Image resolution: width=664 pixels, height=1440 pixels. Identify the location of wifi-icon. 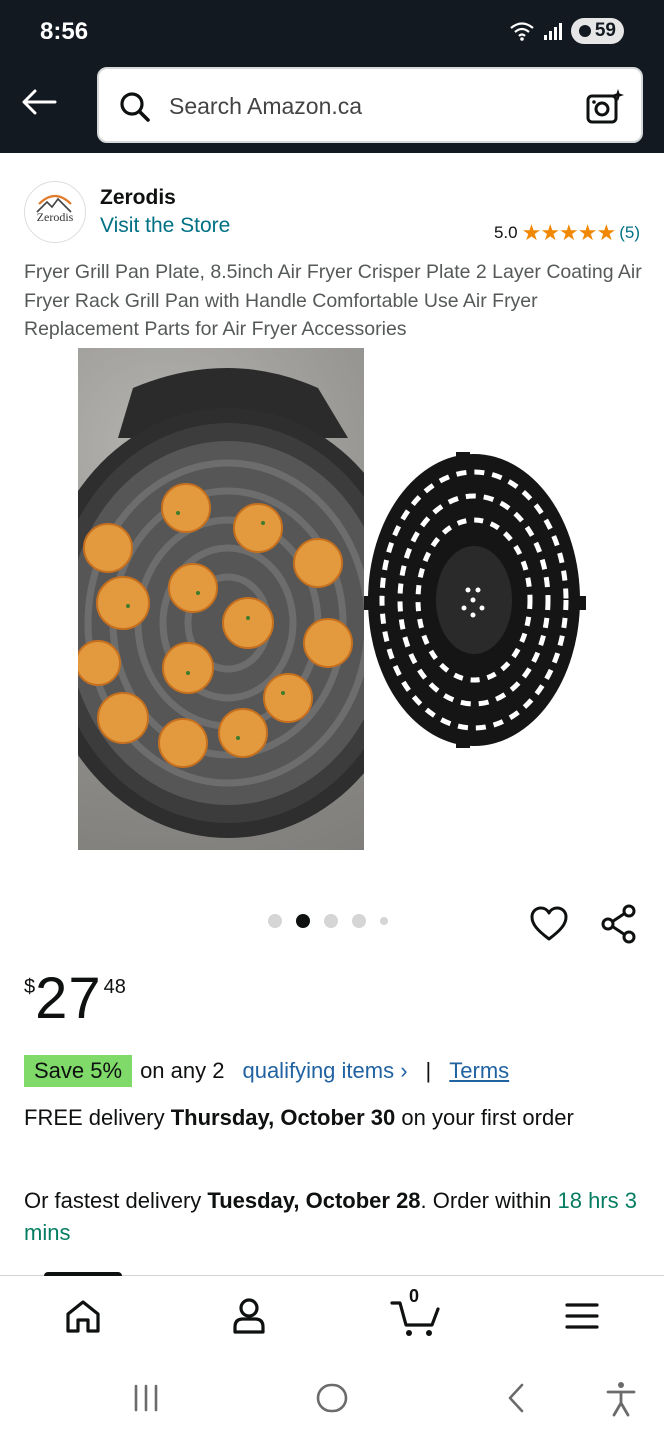
(522, 31).